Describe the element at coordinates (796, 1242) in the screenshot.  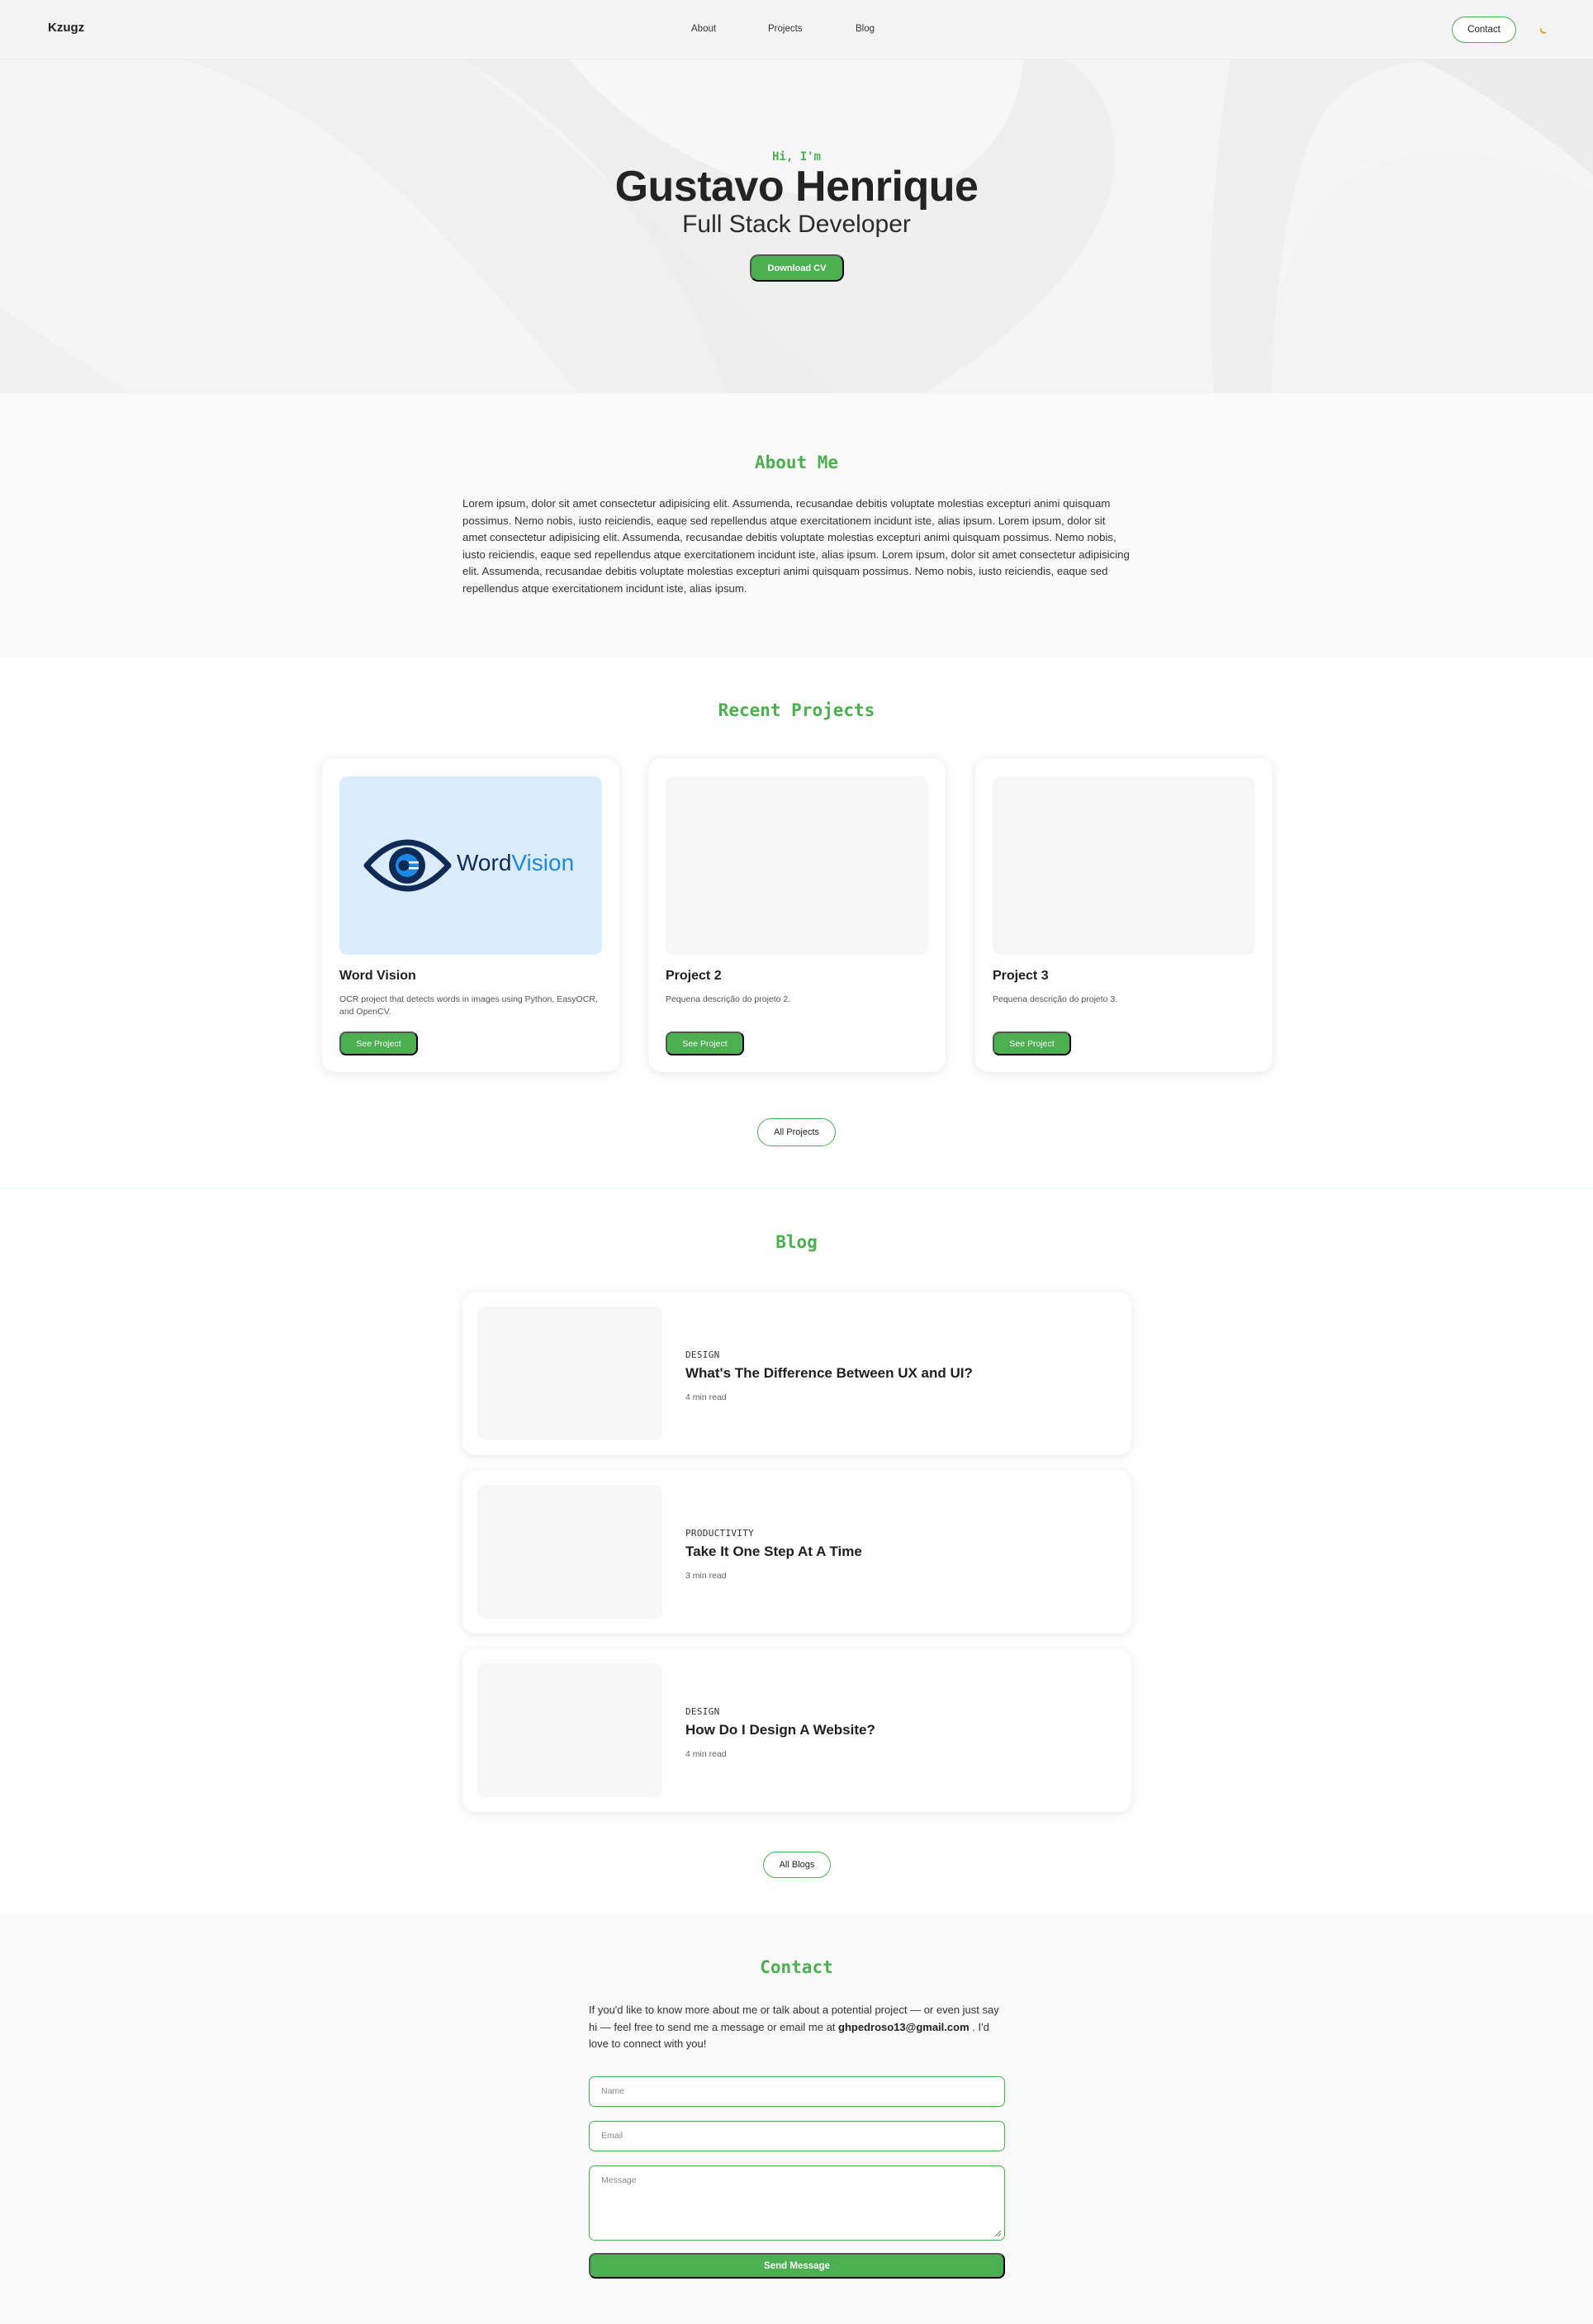
I see `blog-title: Blog` at that location.